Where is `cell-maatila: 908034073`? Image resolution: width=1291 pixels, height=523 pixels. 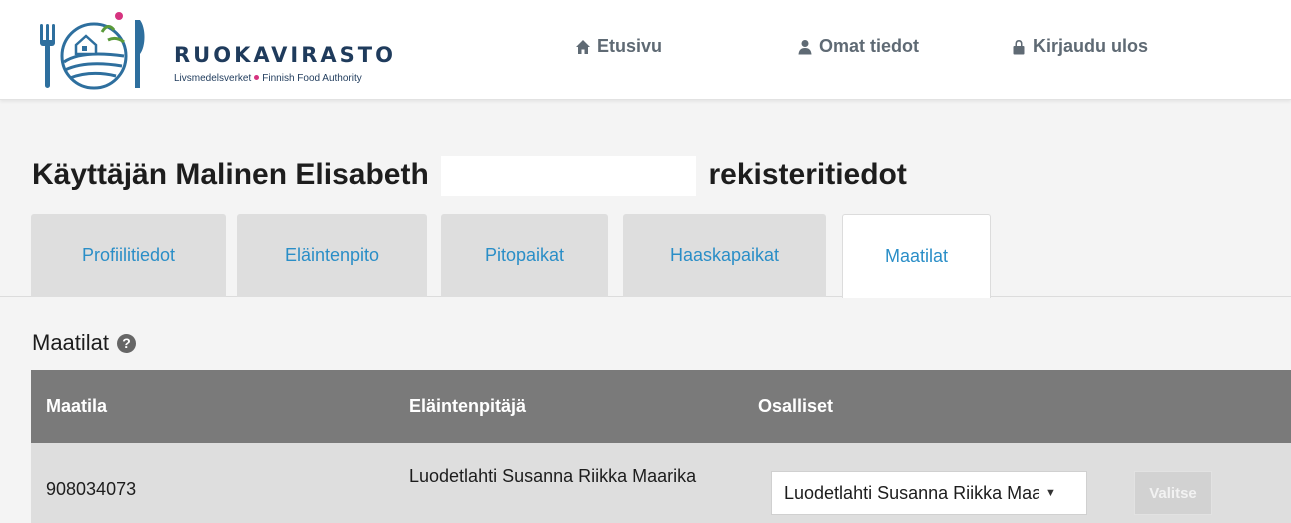 cell-maatila: 908034073 is located at coordinates (91, 489).